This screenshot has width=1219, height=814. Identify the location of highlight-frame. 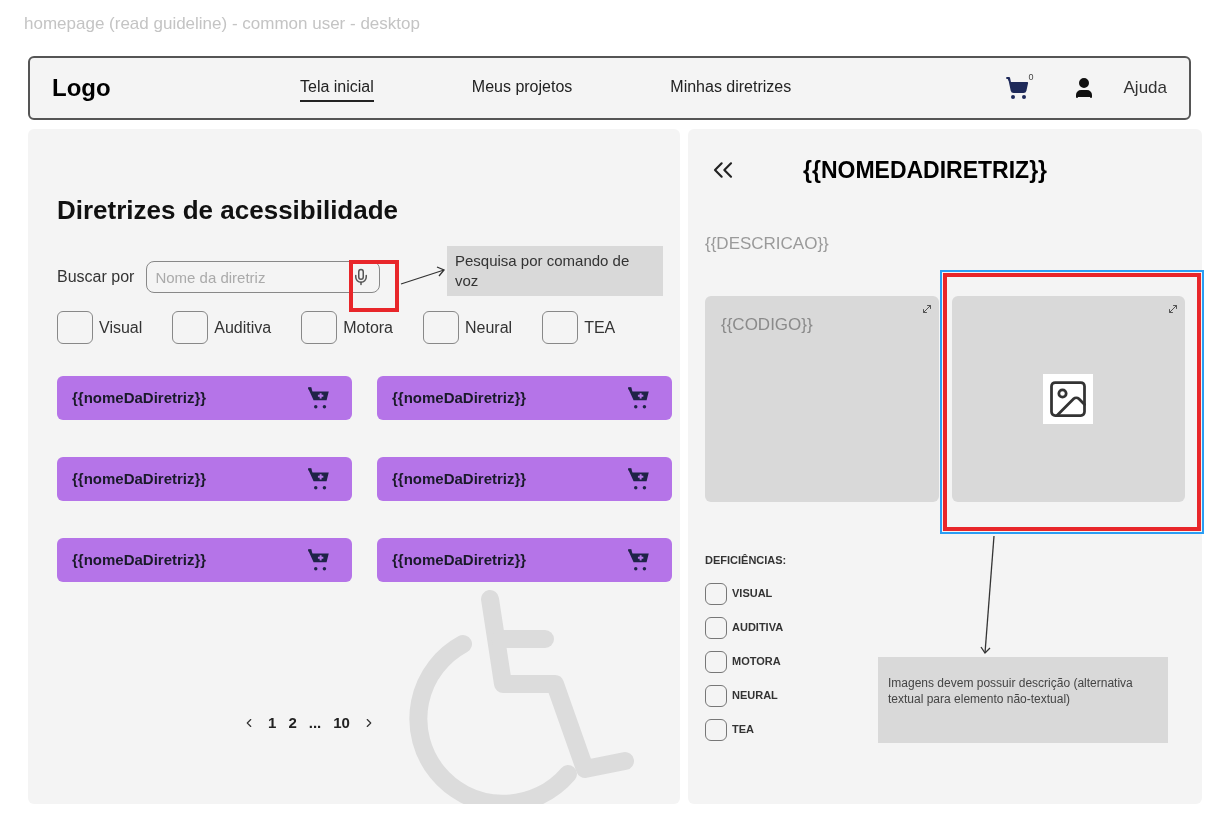
(374, 286).